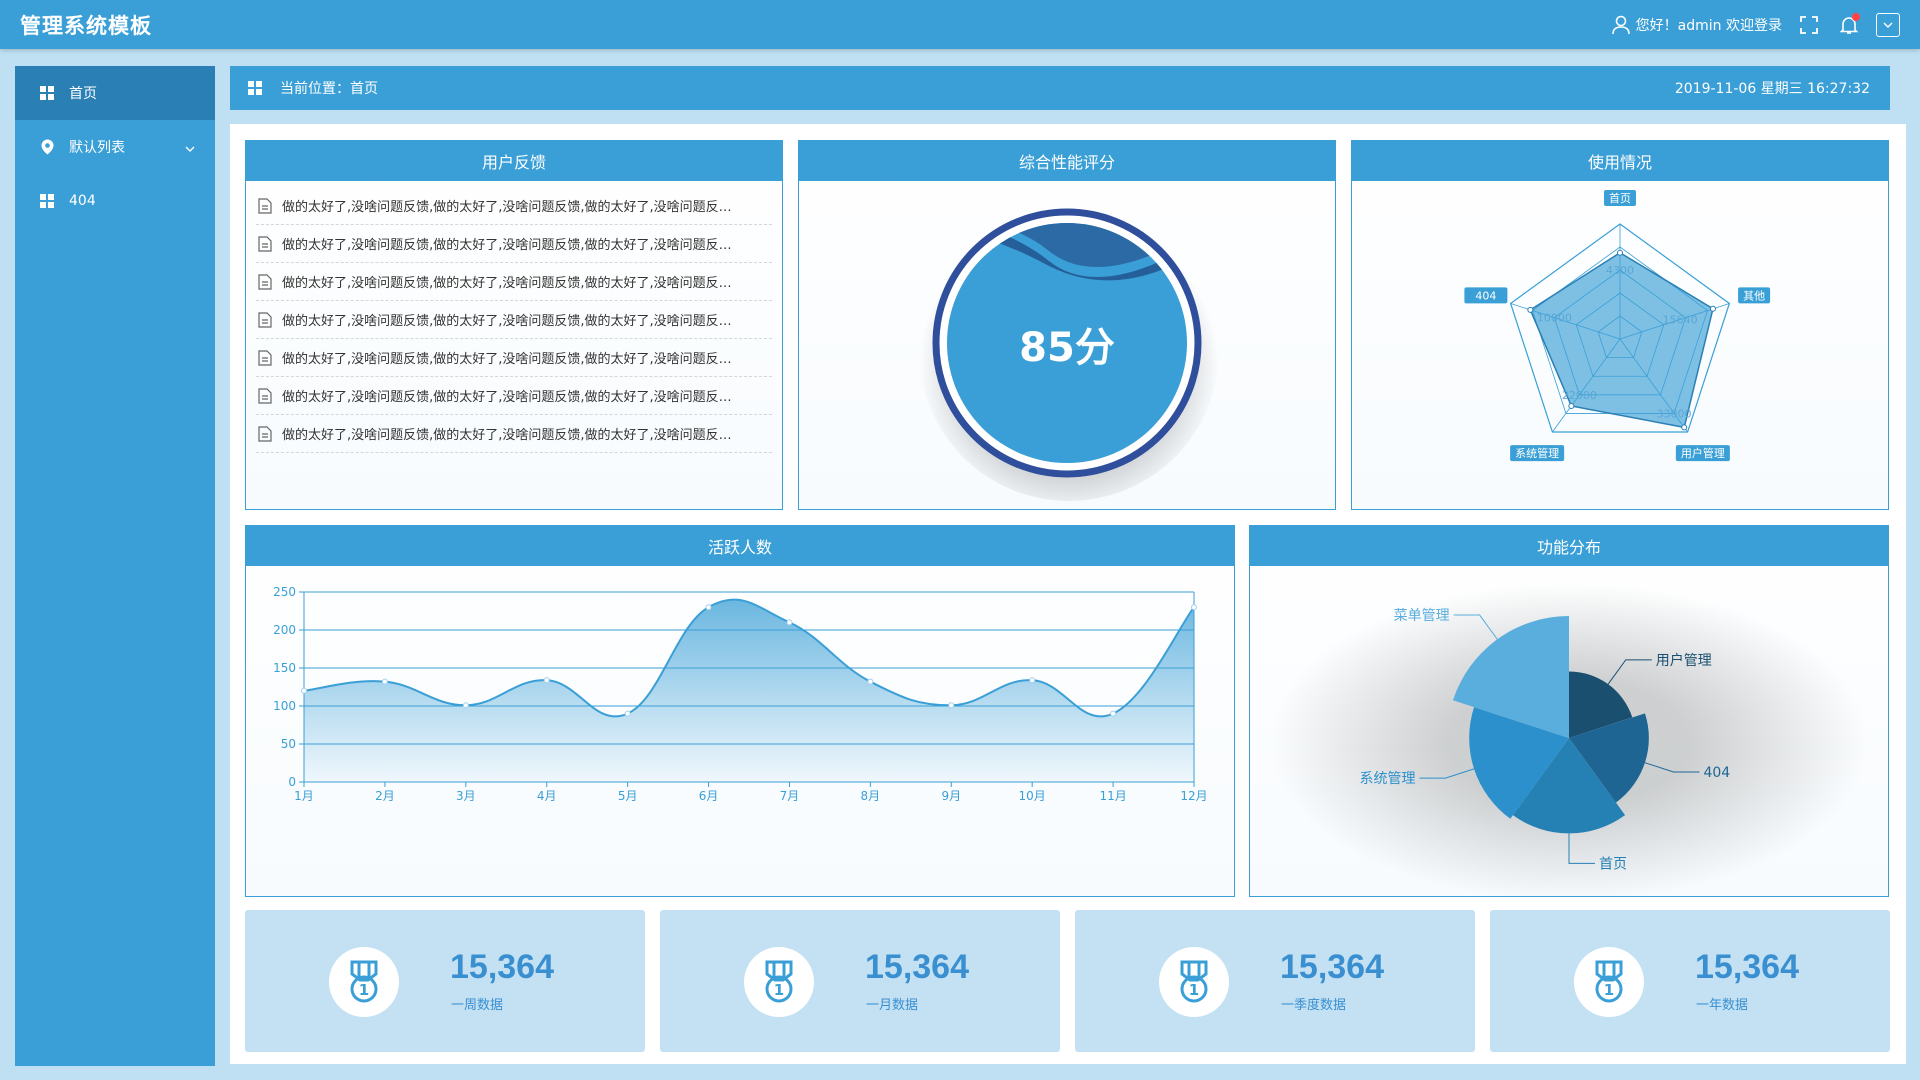 The image size is (1920, 1080). Describe the element at coordinates (115, 201) in the screenshot. I see `sidebar-item-404: 404` at that location.